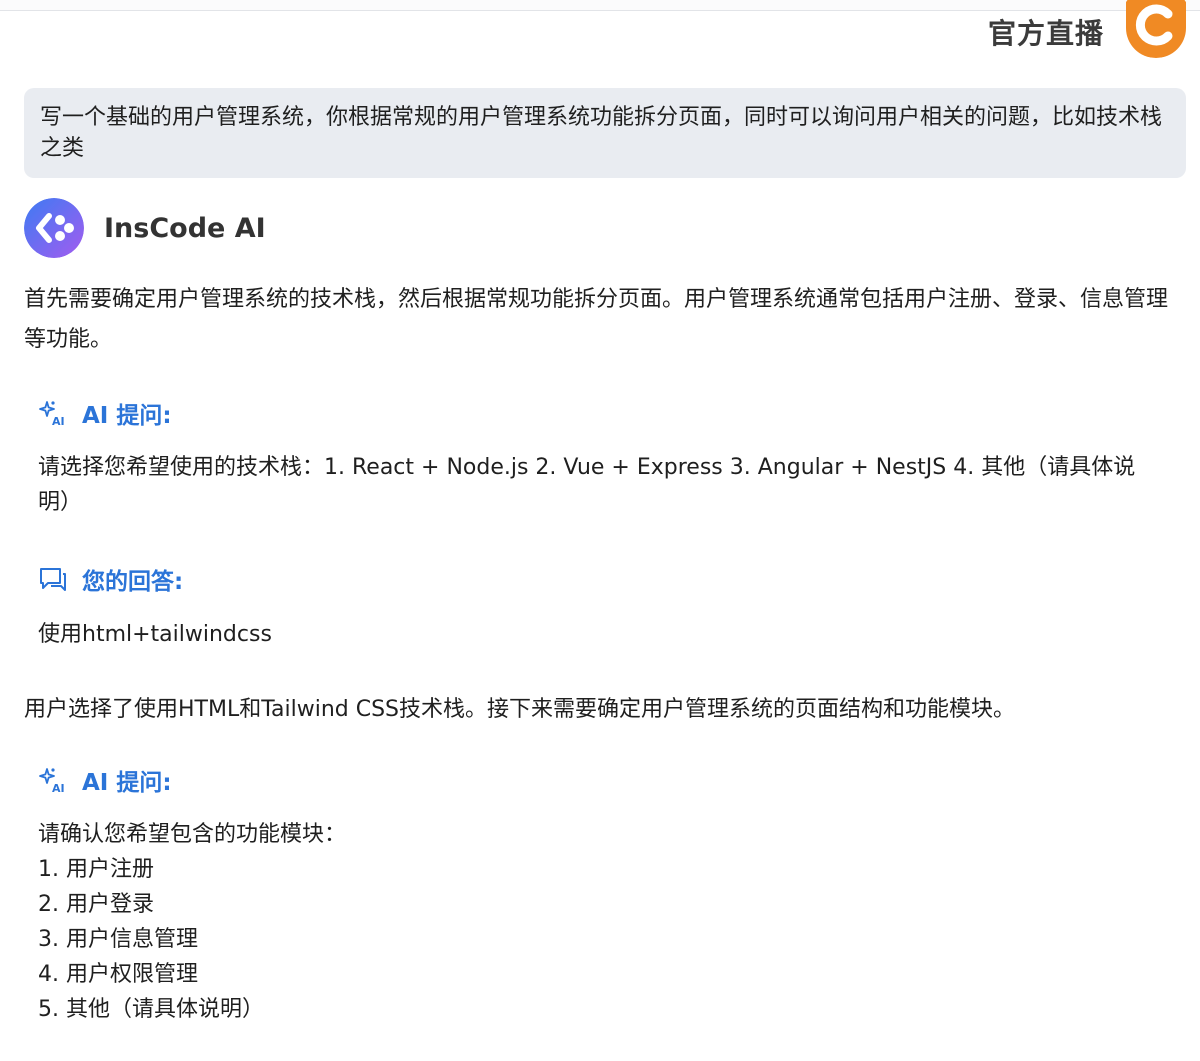  What do you see at coordinates (53, 579) in the screenshot?
I see `chat-bubble-icon` at bounding box center [53, 579].